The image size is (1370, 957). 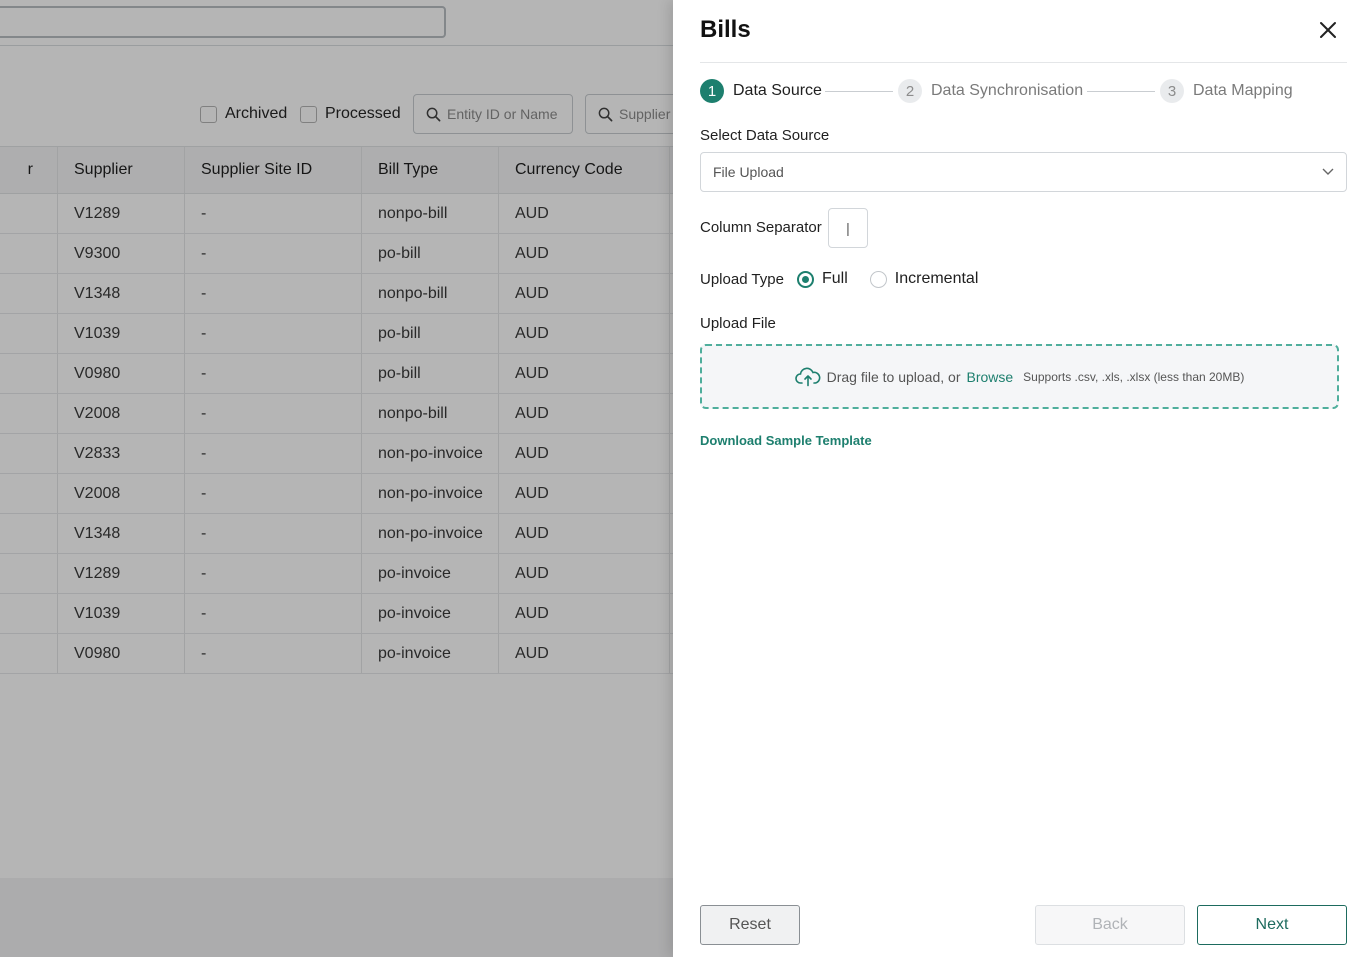 What do you see at coordinates (887, 279) in the screenshot?
I see `upload-type-radio-group: Full Incremental` at bounding box center [887, 279].